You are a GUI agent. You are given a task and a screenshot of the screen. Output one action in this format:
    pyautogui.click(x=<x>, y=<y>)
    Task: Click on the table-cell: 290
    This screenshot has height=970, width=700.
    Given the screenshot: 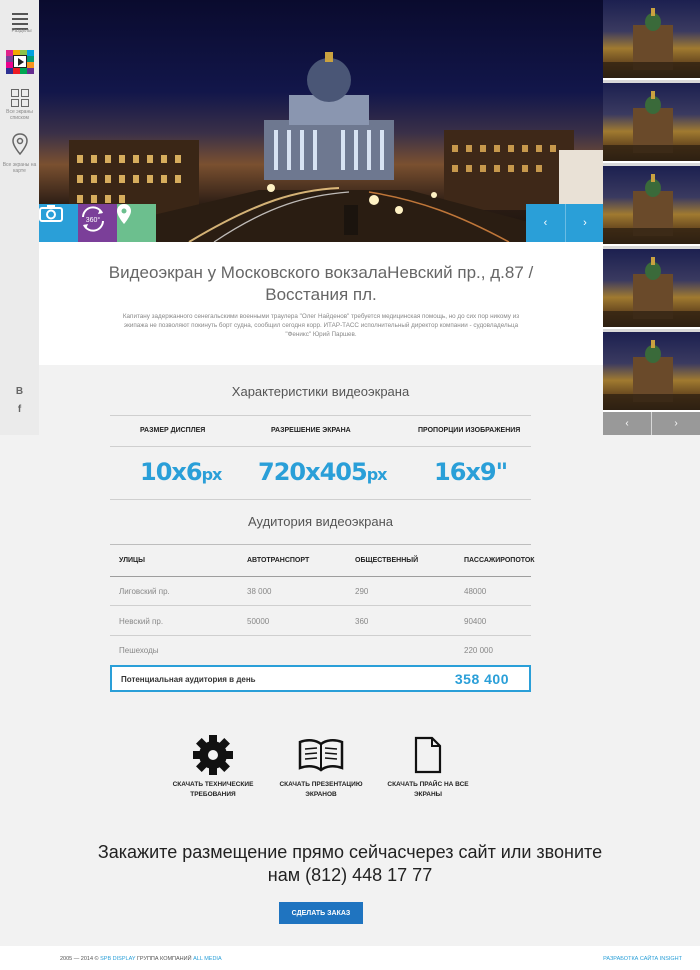 What is the action you would take?
    pyautogui.click(x=362, y=591)
    